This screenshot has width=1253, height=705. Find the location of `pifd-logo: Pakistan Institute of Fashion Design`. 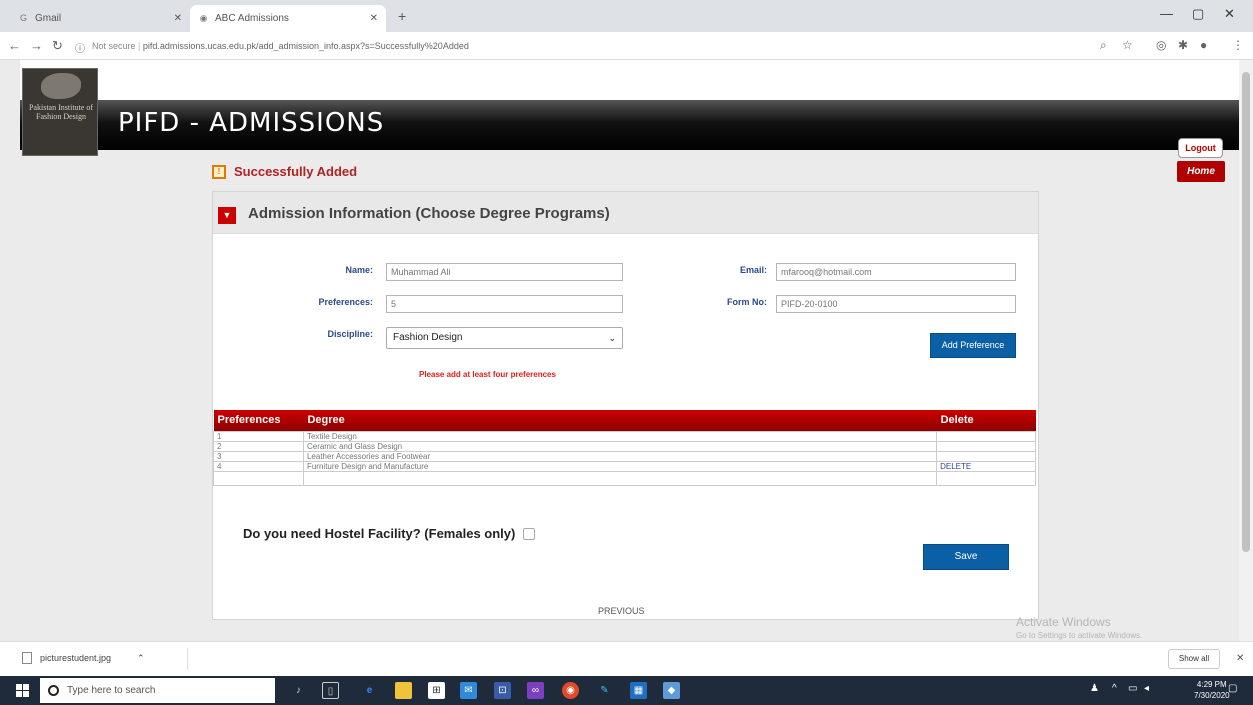

pifd-logo: Pakistan Institute of Fashion Design is located at coordinates (60, 112).